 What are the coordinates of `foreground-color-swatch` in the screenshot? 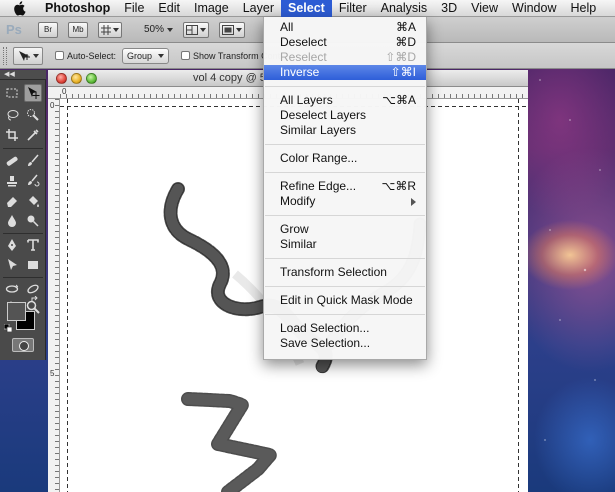 It's located at (16, 311).